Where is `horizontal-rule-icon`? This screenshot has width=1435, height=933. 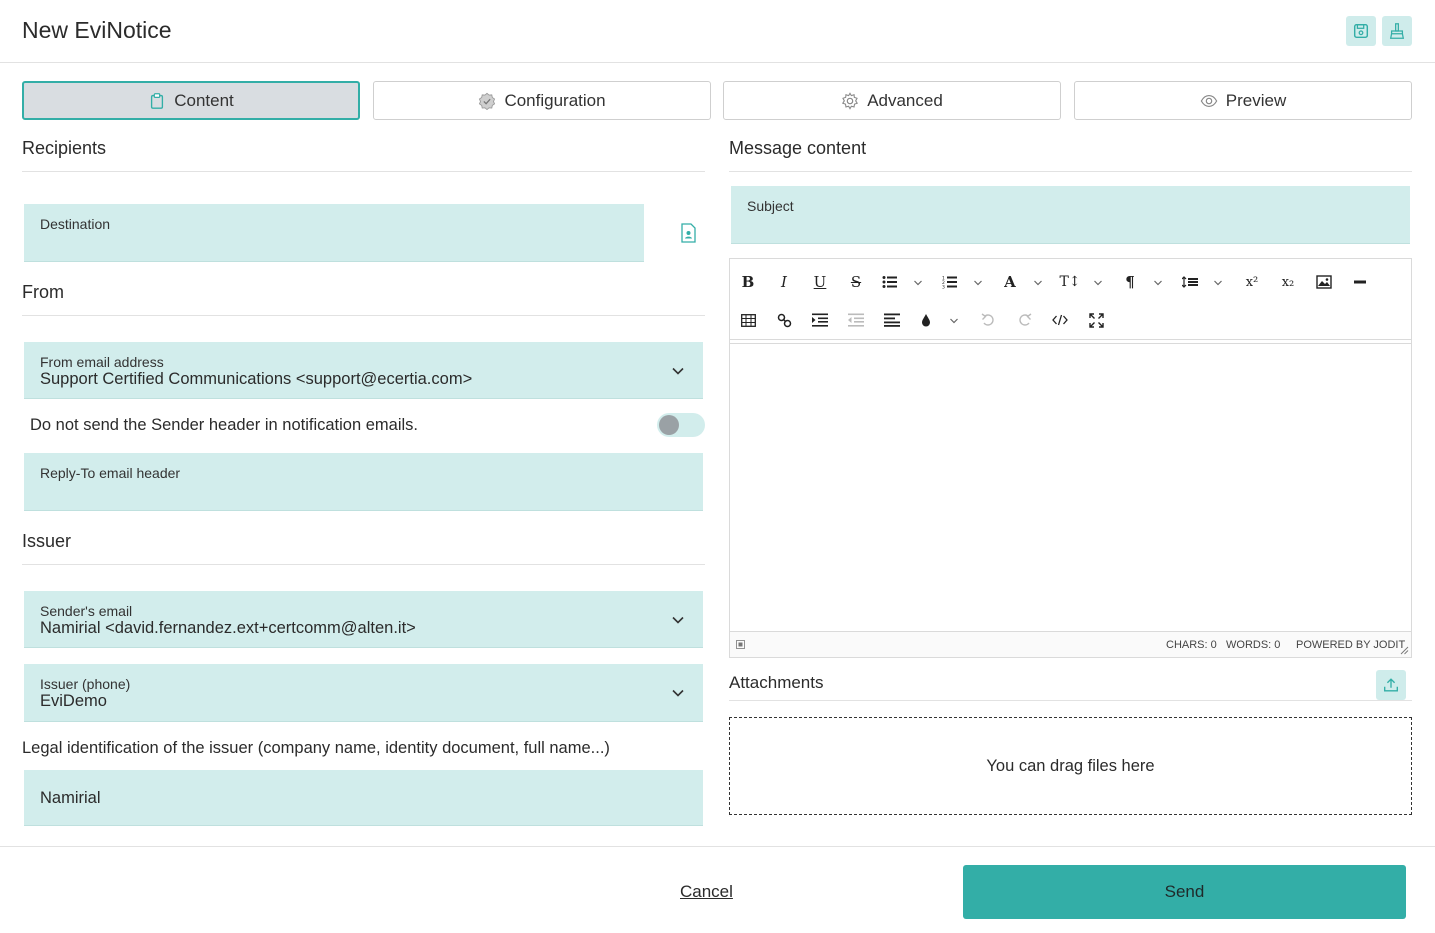
horizontal-rule-icon is located at coordinates (1360, 282).